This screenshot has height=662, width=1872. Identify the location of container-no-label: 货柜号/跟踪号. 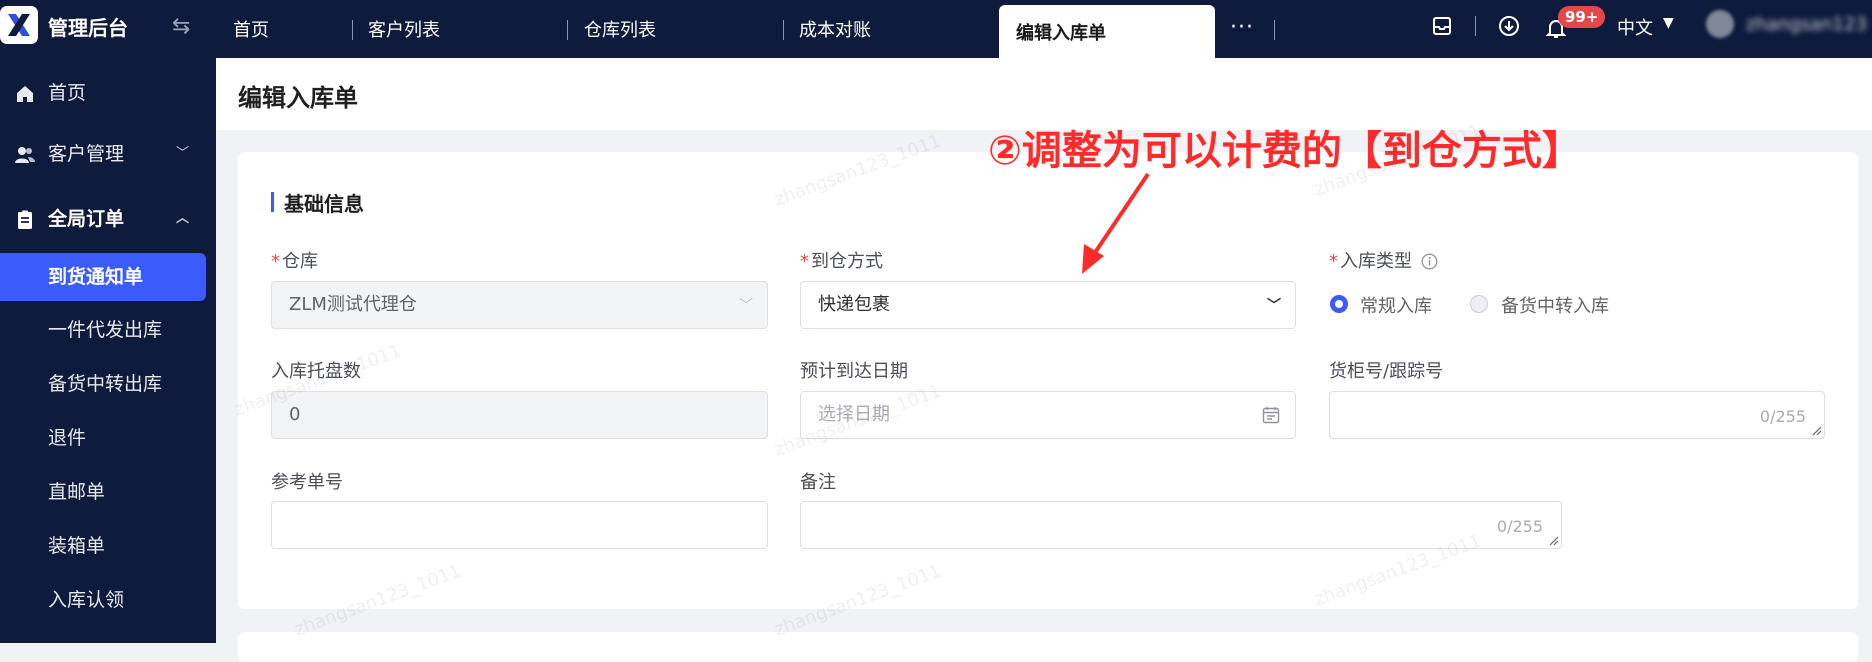
(1386, 371).